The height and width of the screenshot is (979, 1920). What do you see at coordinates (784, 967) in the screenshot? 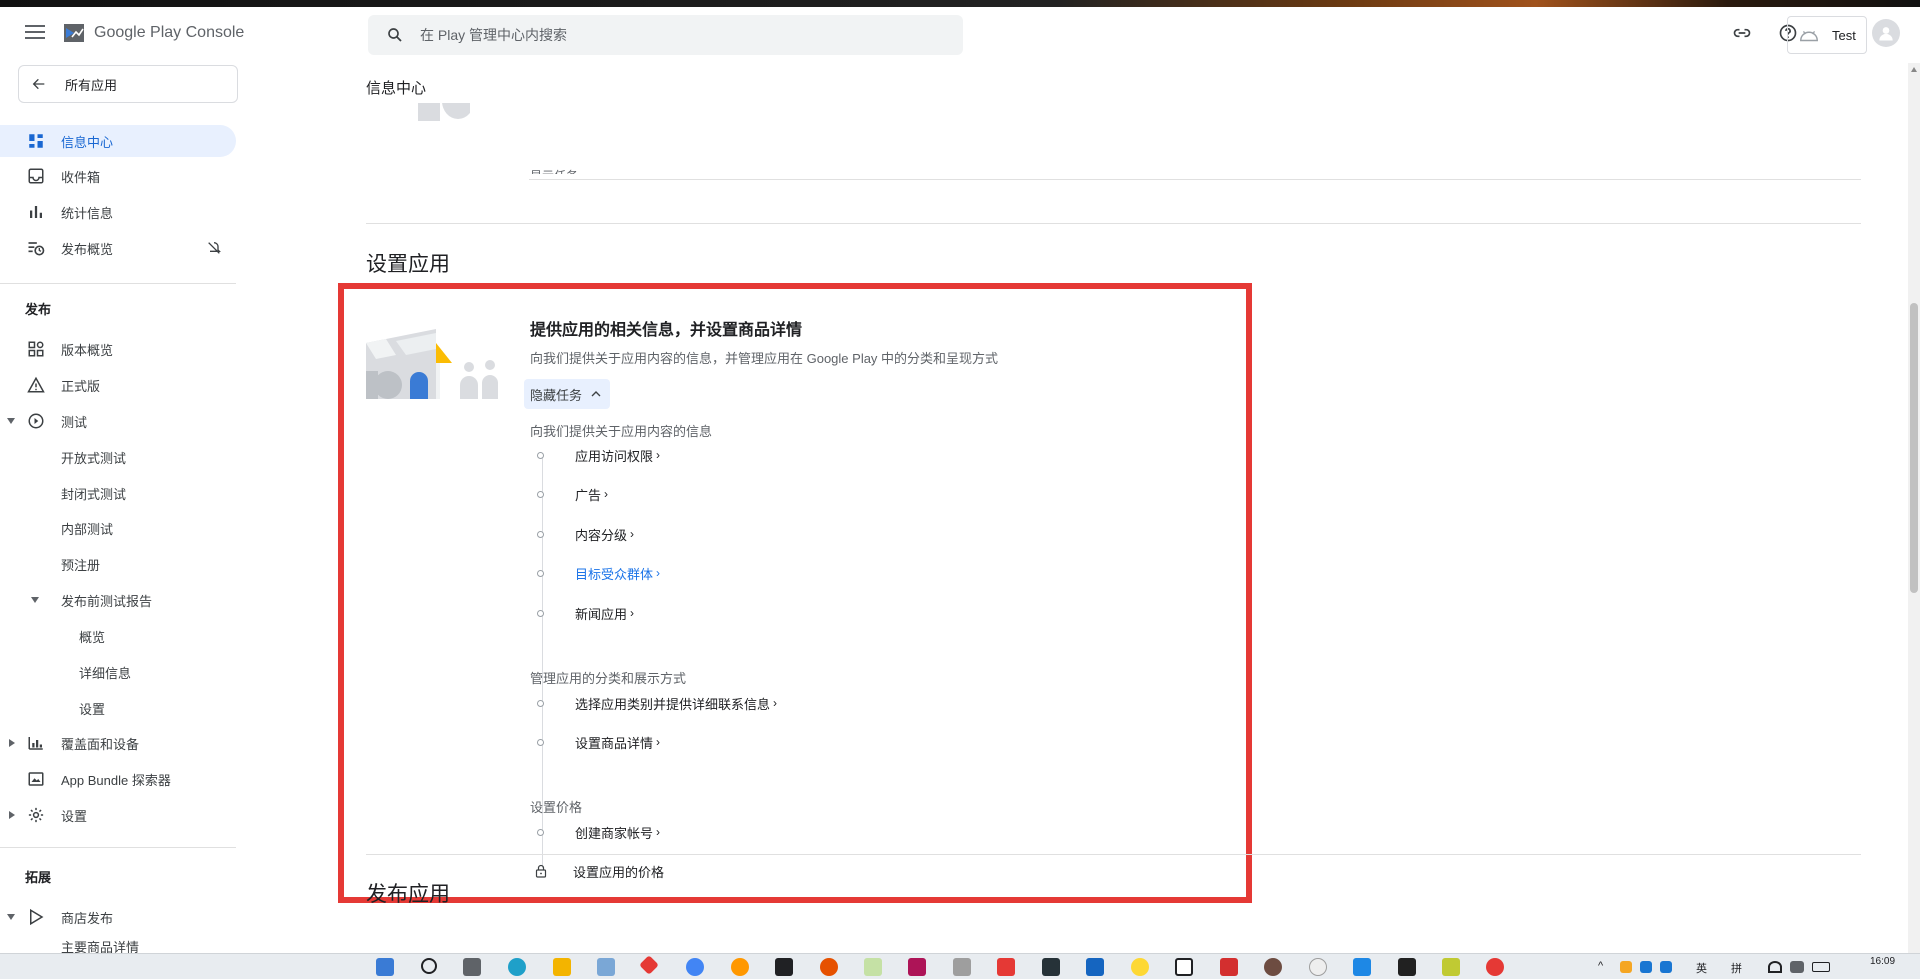
I see `terminal-icon` at bounding box center [784, 967].